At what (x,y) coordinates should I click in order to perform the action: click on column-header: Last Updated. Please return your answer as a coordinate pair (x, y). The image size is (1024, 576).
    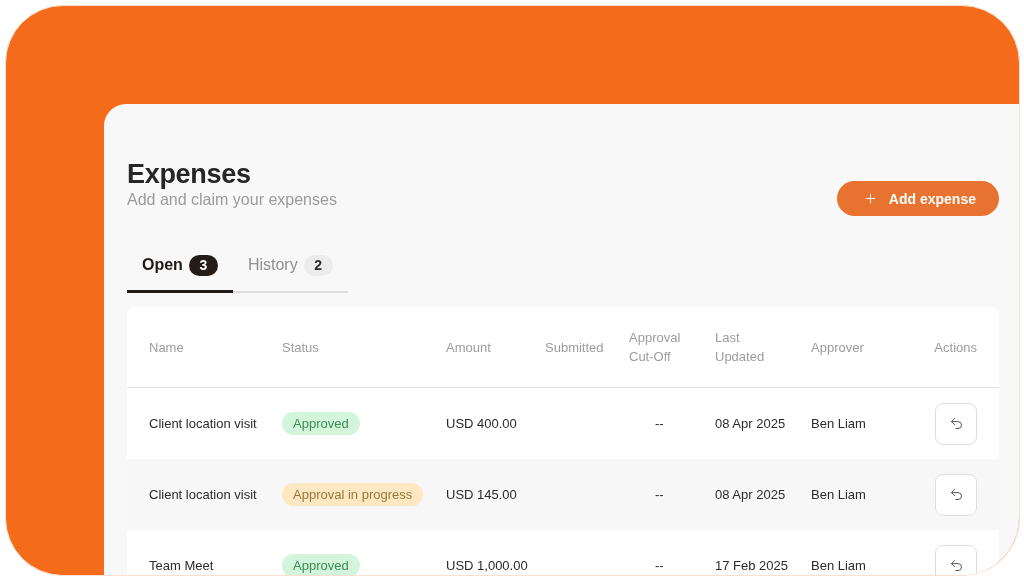
    Looking at the image, I should click on (740, 347).